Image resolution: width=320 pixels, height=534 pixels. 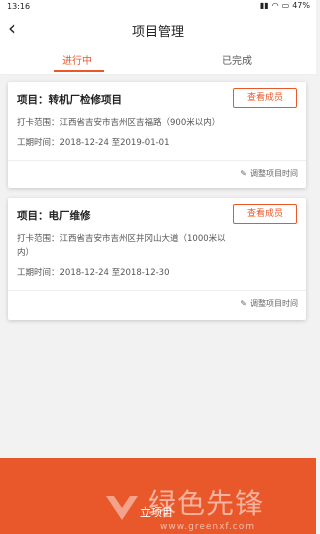 I want to click on battery-icon: ▭, so click(x=285, y=5).